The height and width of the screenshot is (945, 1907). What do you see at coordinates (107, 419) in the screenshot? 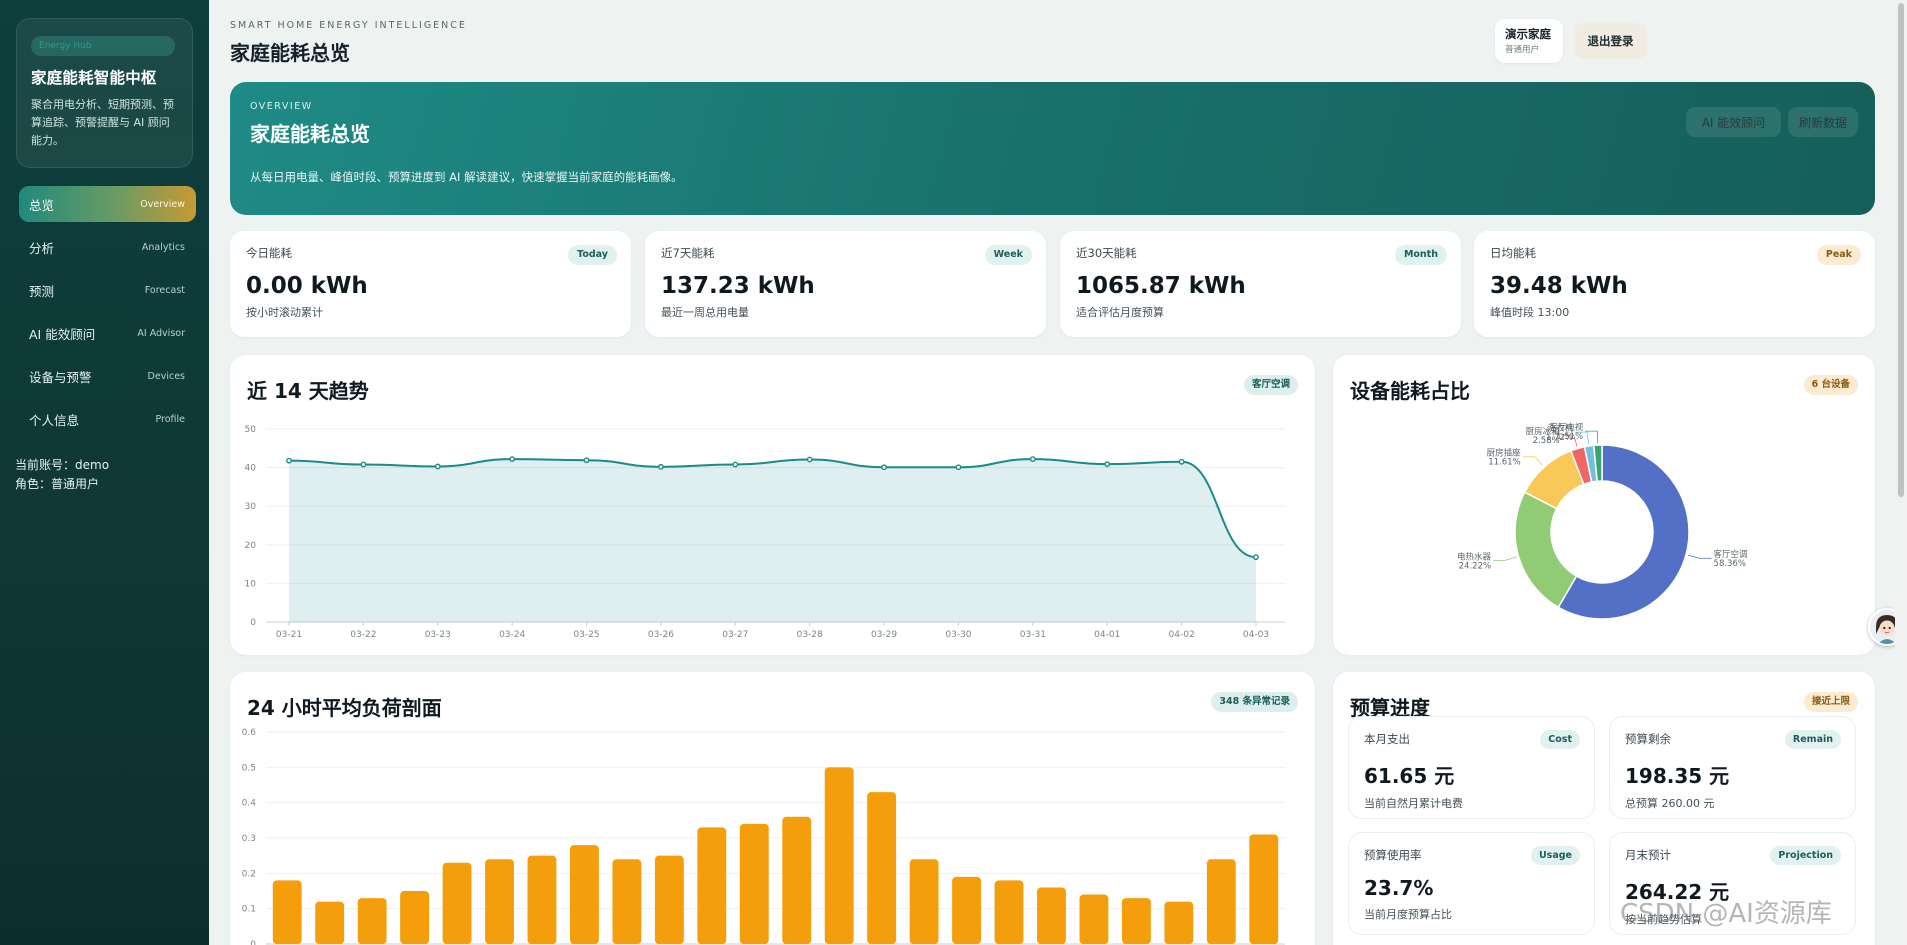
I see `sidebar-item-profile: 个人信息 Profile` at bounding box center [107, 419].